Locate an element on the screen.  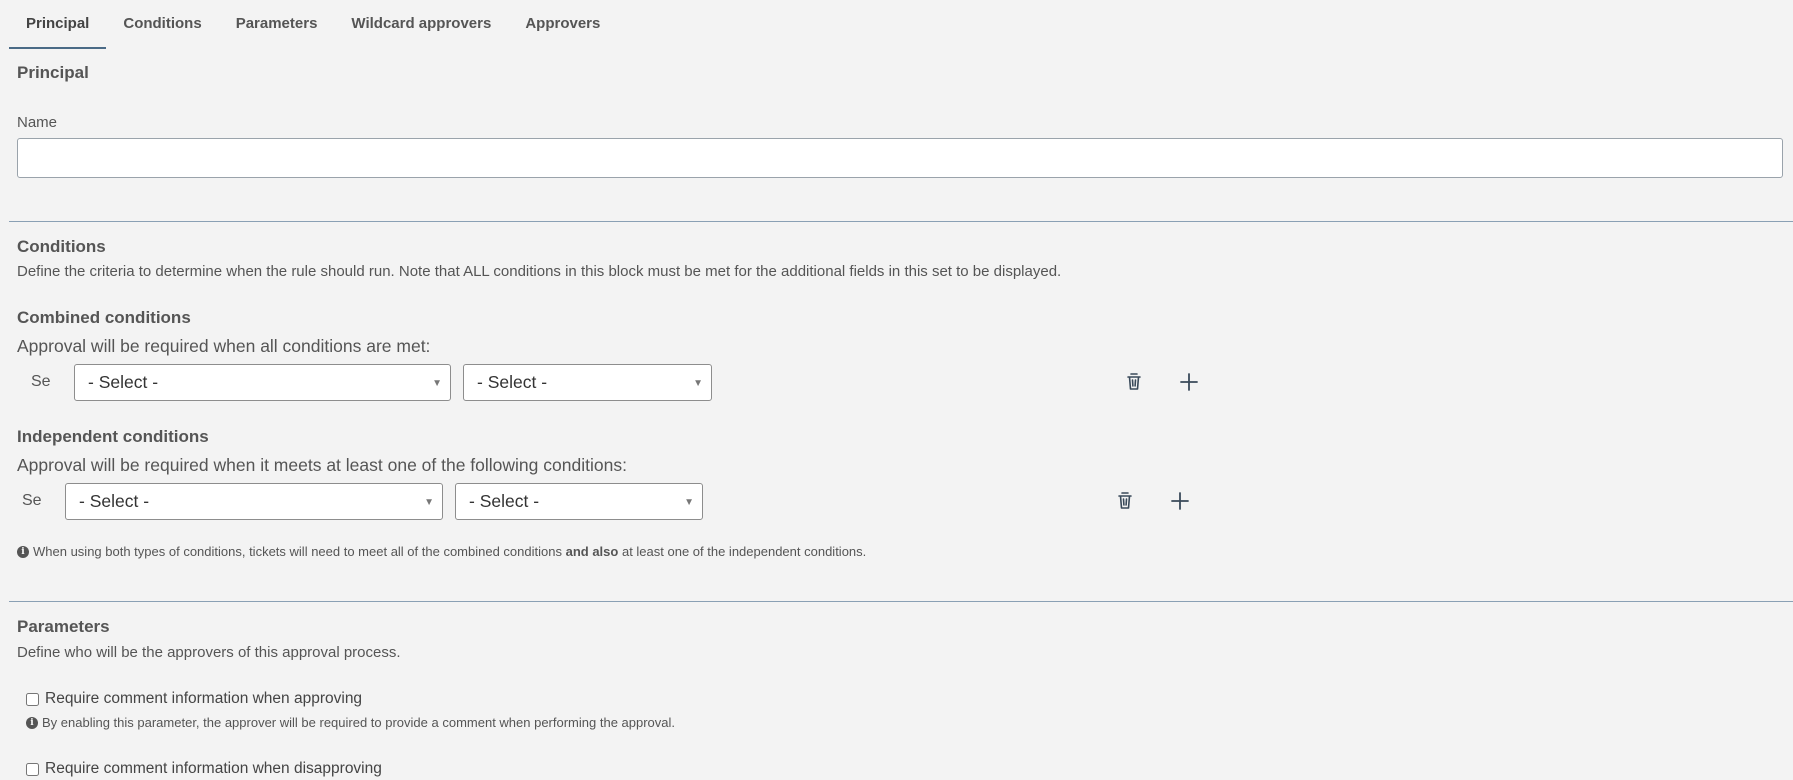
parameters-section-title: Parameters is located at coordinates (63, 626).